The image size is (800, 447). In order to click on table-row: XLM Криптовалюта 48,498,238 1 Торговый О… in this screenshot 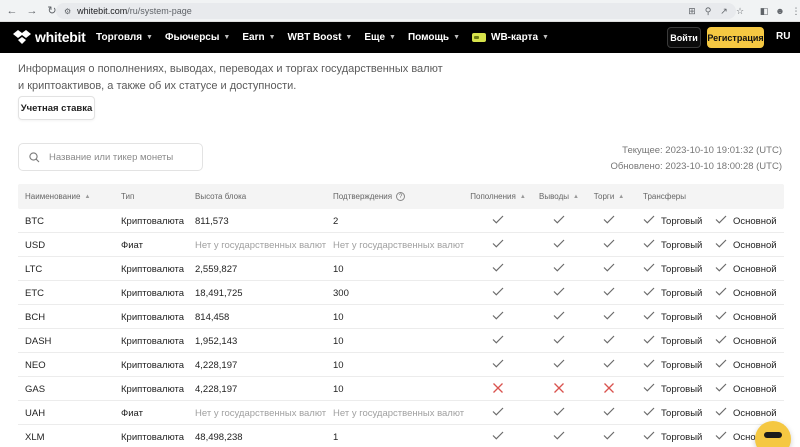, I will do `click(401, 436)`.